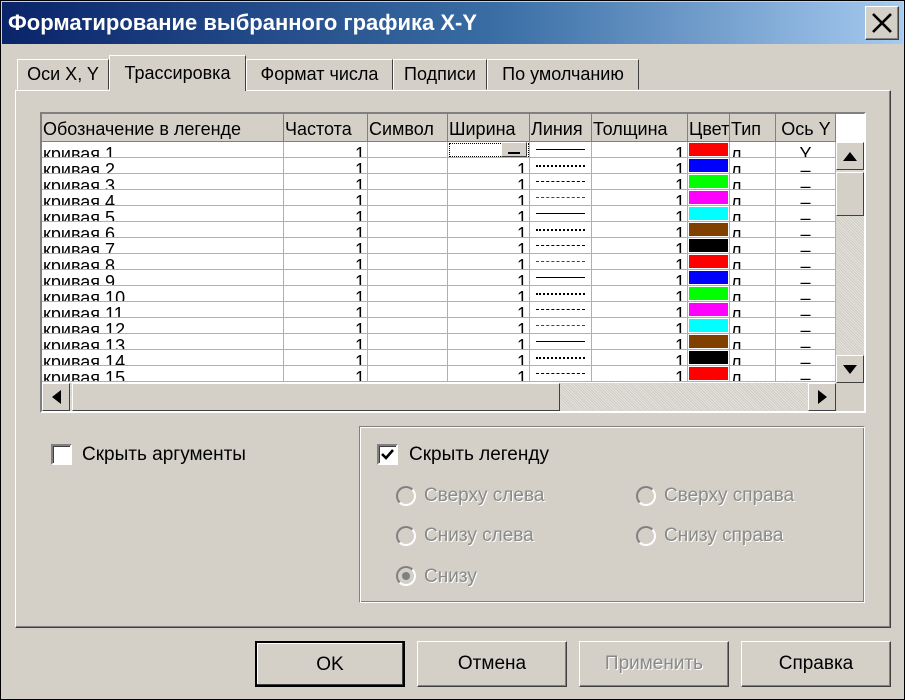  What do you see at coordinates (850, 369) in the screenshot?
I see `scroll-down-button` at bounding box center [850, 369].